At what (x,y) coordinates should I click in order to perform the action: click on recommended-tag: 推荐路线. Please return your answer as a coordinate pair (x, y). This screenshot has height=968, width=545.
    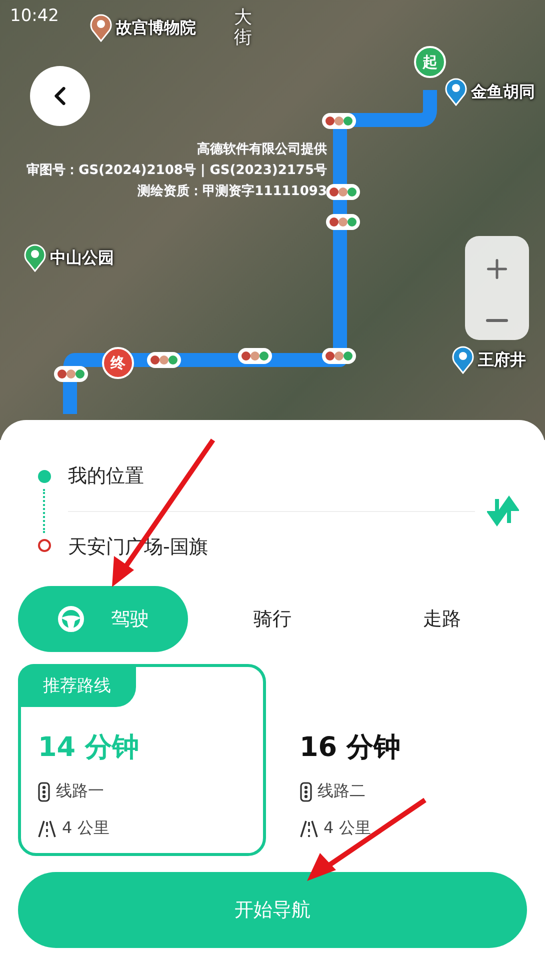
    Looking at the image, I should click on (77, 685).